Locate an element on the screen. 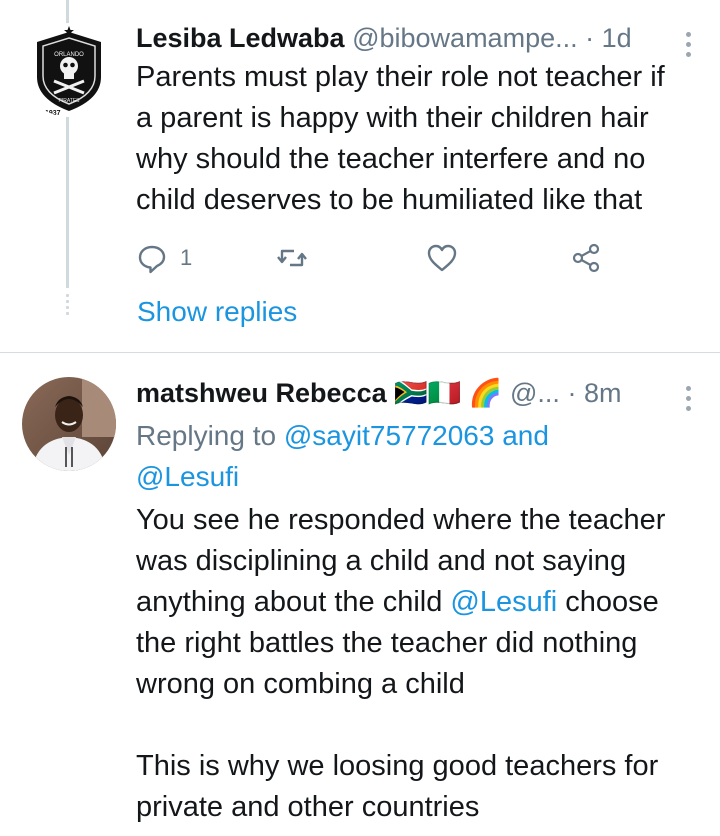 The width and height of the screenshot is (720, 836). tweet-header: matshweu Rebecca 🇿🇦🇮🇹 🌈 @... · 8m is located at coordinates (408, 395).